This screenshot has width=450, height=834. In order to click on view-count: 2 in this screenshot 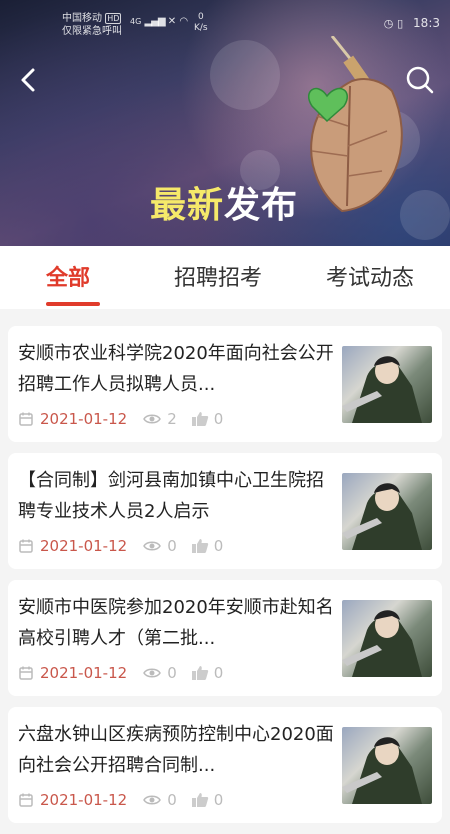, I will do `click(172, 419)`.